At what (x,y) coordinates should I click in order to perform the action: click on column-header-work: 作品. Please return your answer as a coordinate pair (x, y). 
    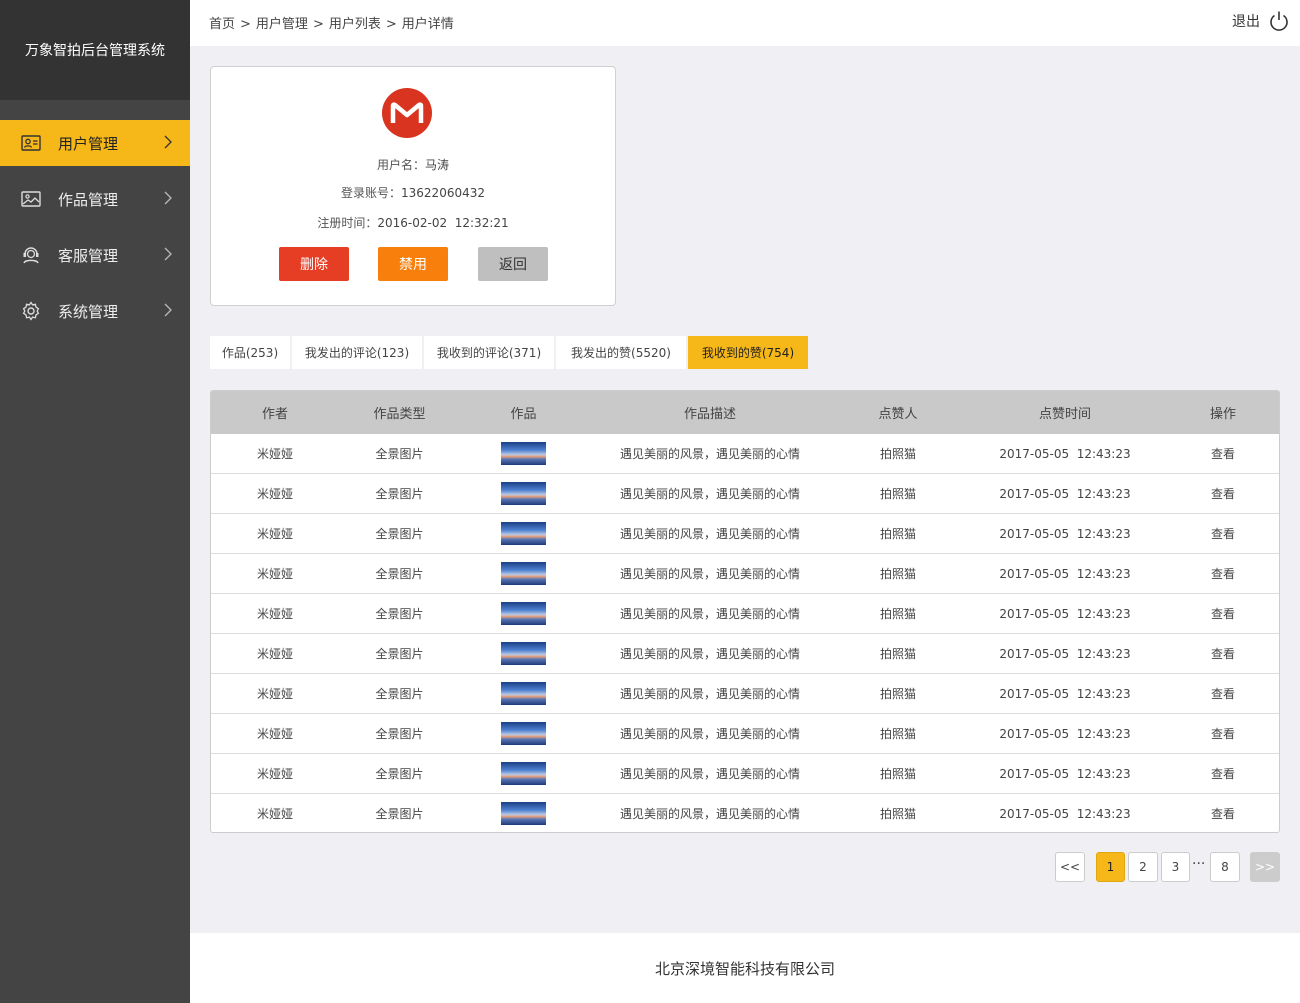
    Looking at the image, I should click on (523, 414).